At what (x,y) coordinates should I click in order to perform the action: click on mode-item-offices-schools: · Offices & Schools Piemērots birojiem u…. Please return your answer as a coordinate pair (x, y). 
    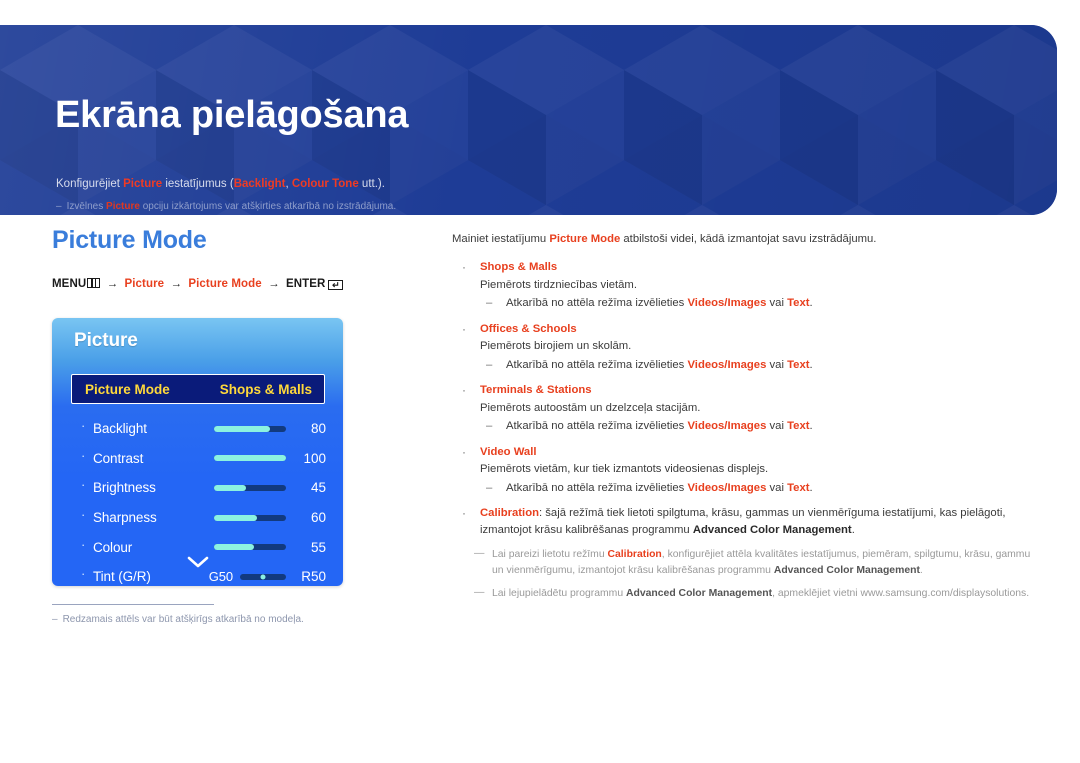
    Looking at the image, I should click on (748, 347).